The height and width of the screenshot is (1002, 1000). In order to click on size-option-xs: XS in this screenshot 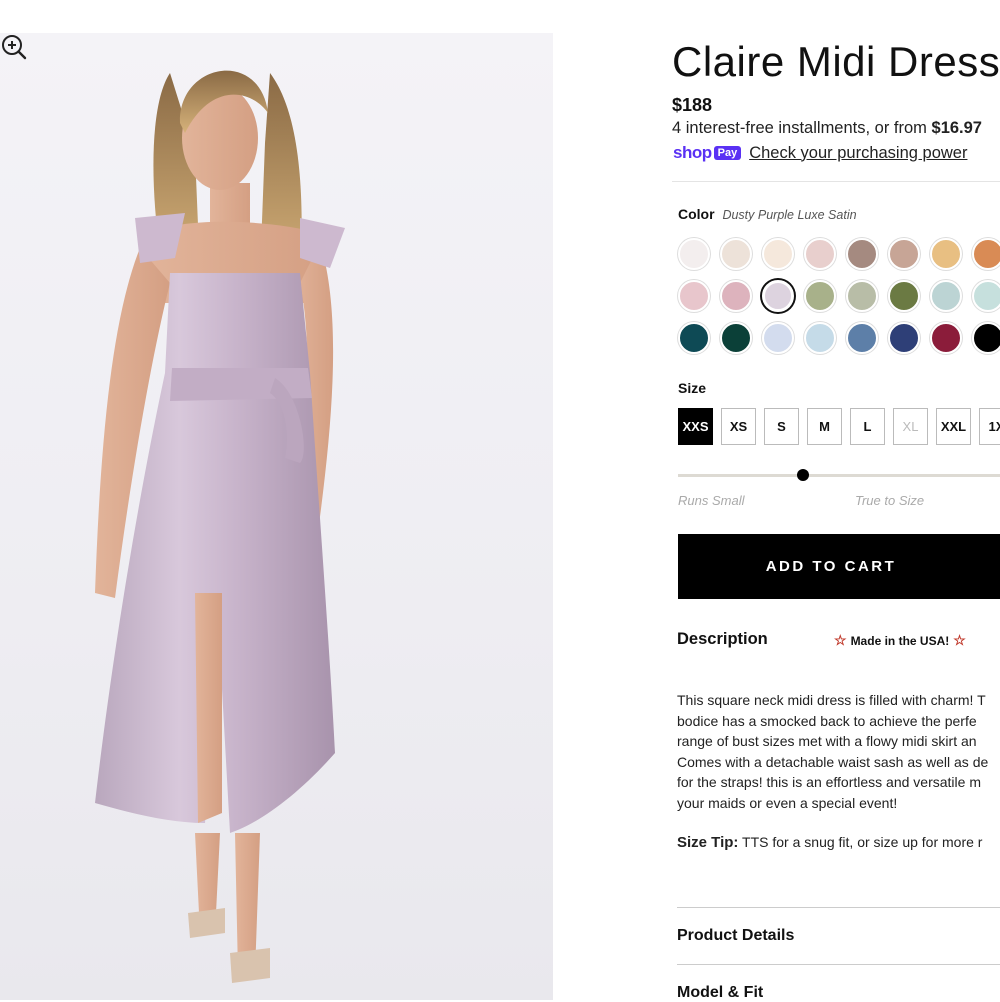, I will do `click(738, 426)`.